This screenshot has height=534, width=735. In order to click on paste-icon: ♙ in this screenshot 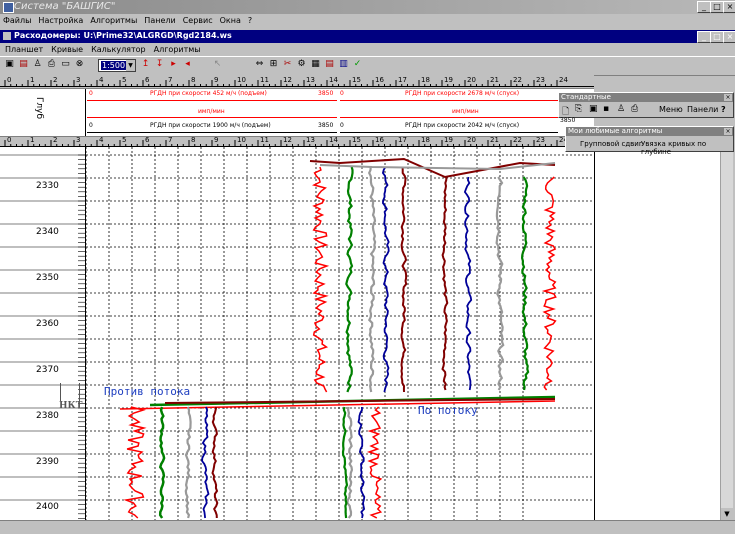, I will do `click(37, 64)`.